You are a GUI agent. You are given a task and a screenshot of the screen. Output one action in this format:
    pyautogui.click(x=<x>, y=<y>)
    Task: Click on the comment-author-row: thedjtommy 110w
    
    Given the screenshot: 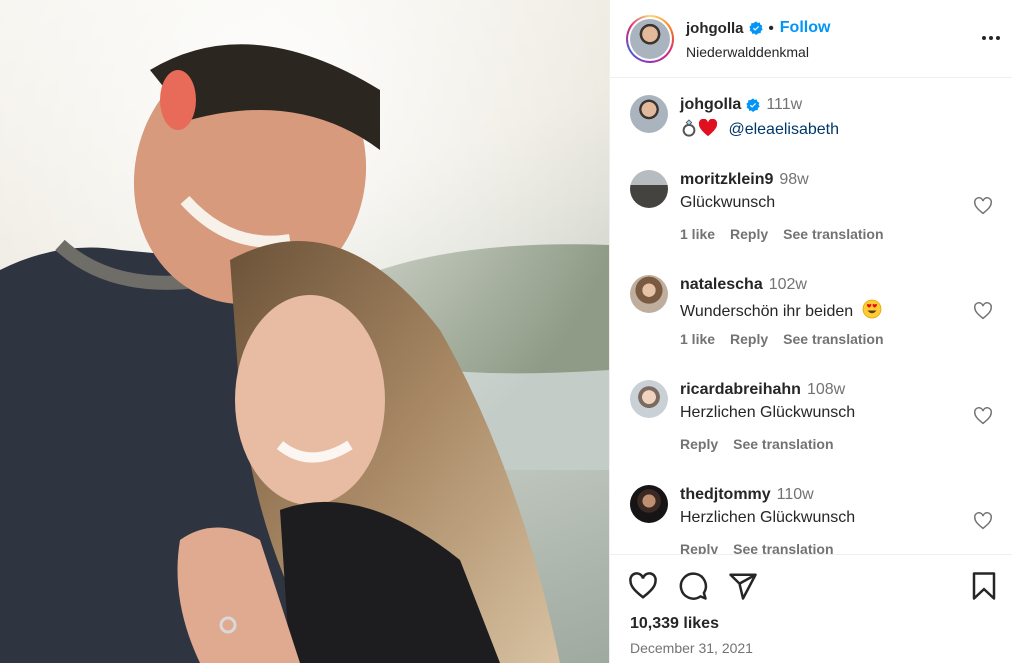 What is the action you would take?
    pyautogui.click(x=747, y=495)
    